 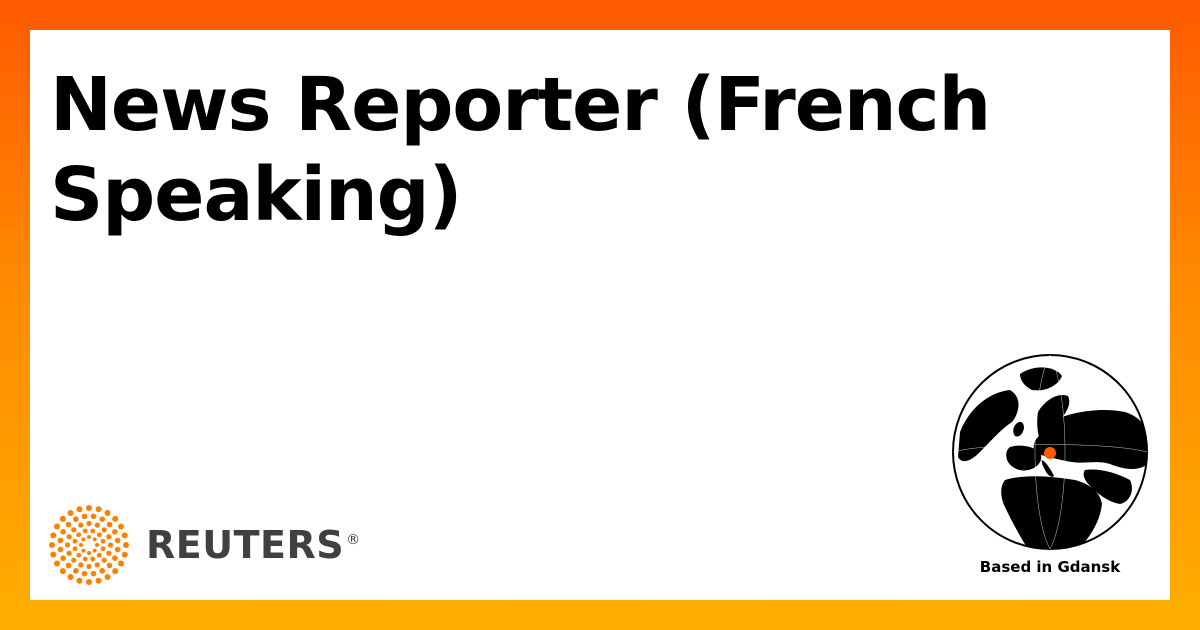 I want to click on location-marker, so click(x=1050, y=453).